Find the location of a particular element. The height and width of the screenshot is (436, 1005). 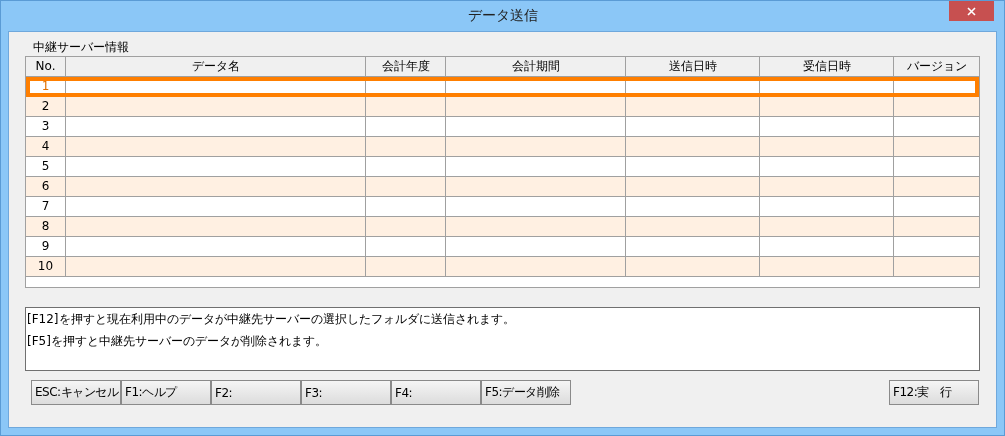

table-row: 10 is located at coordinates (502, 267).